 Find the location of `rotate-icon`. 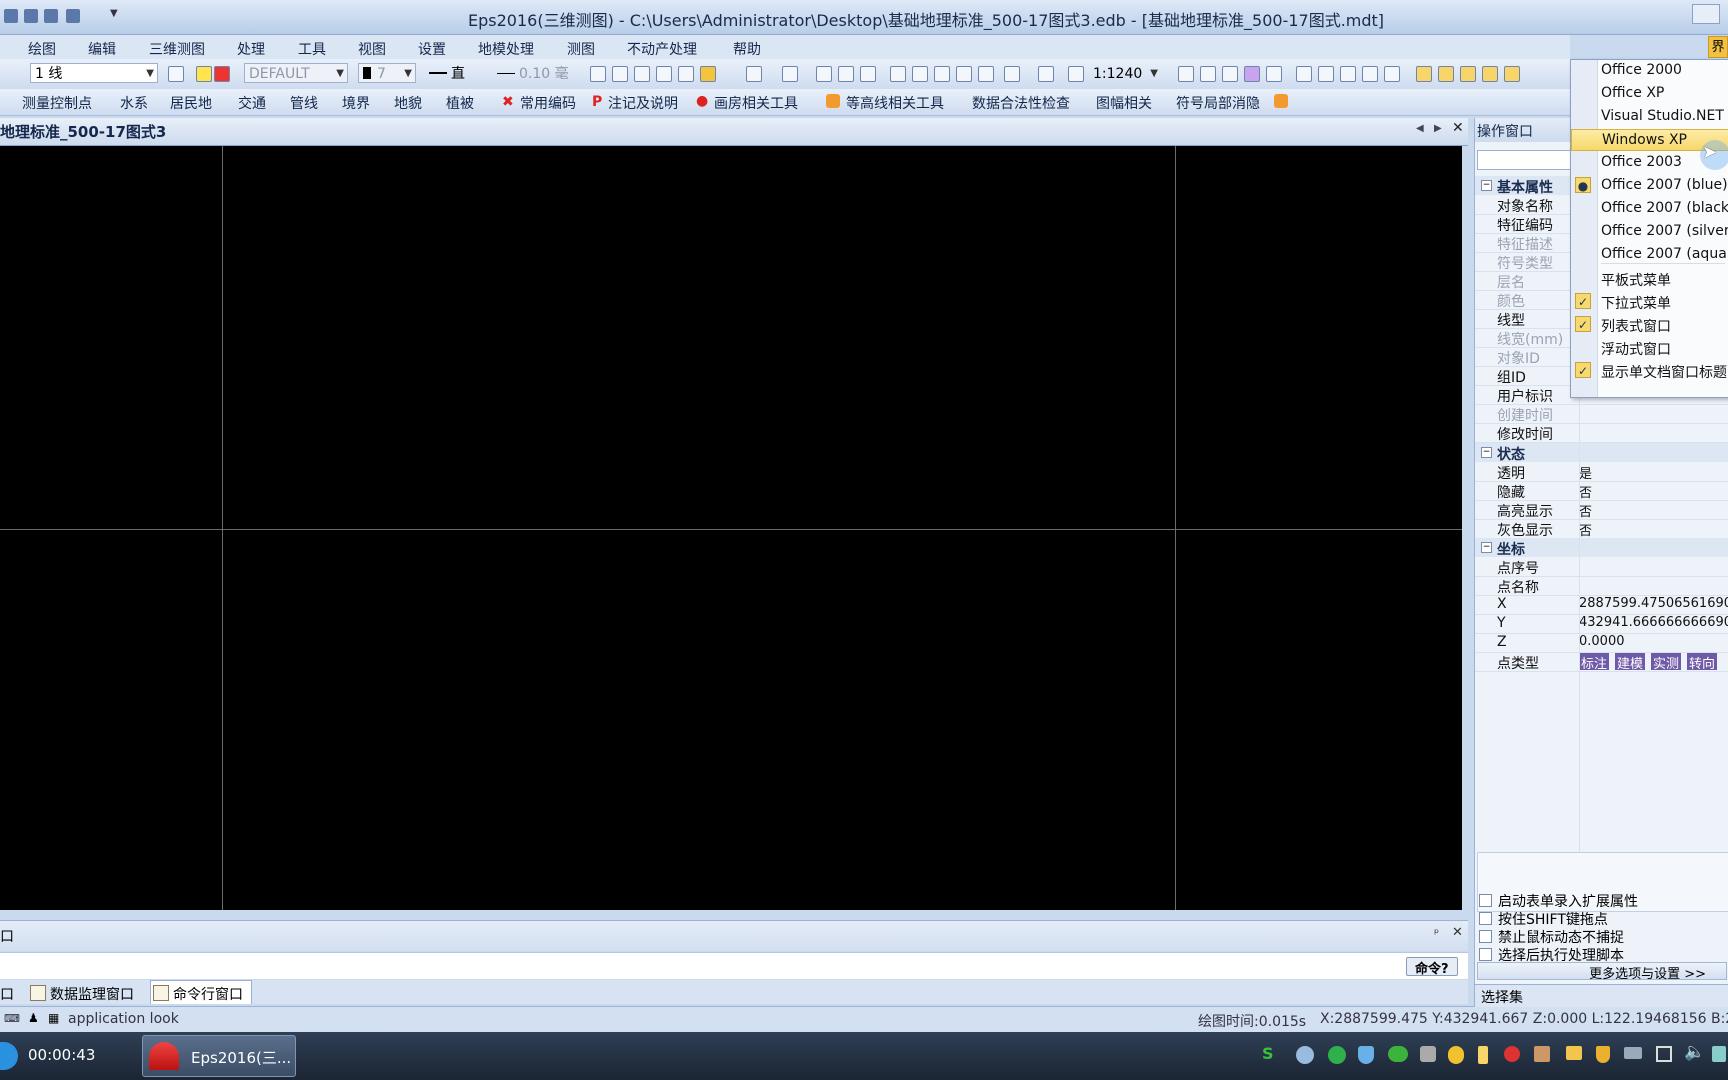

rotate-icon is located at coordinates (1012, 74).